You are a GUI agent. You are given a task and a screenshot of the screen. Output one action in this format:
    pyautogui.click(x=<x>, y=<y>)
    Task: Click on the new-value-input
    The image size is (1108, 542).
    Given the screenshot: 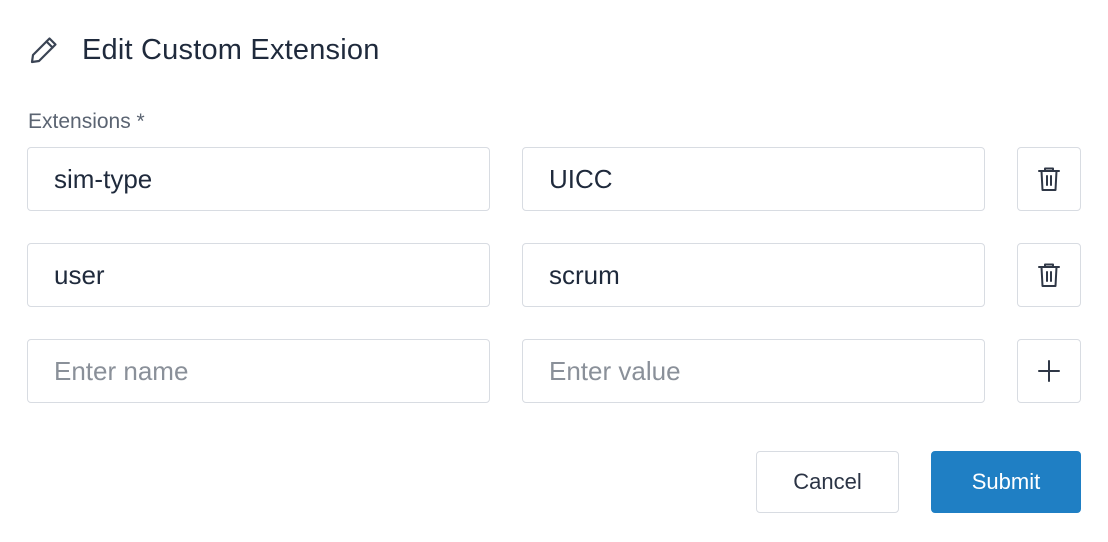 What is the action you would take?
    pyautogui.click(x=753, y=371)
    